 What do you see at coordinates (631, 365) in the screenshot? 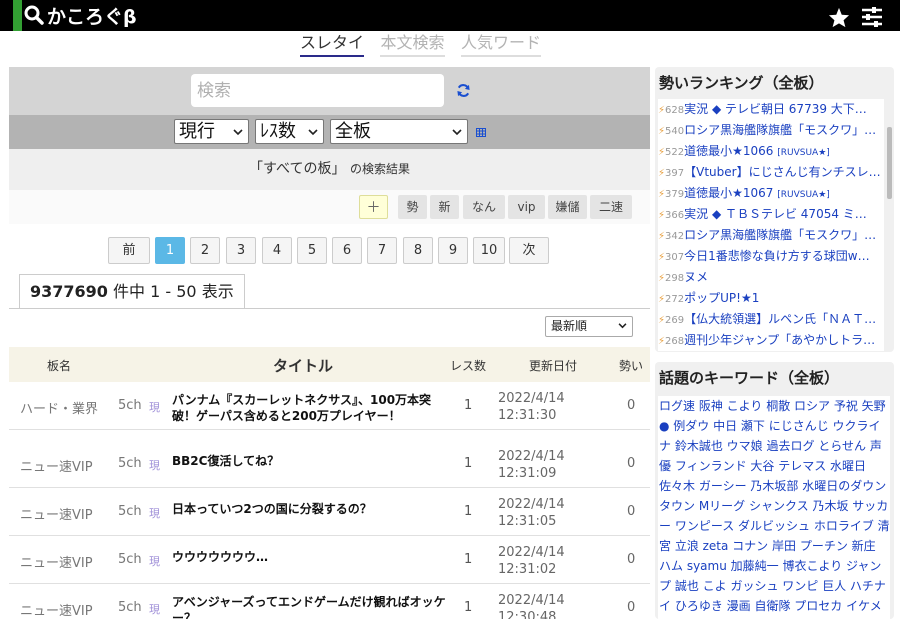
I see `col-ikioi: 勢い` at bounding box center [631, 365].